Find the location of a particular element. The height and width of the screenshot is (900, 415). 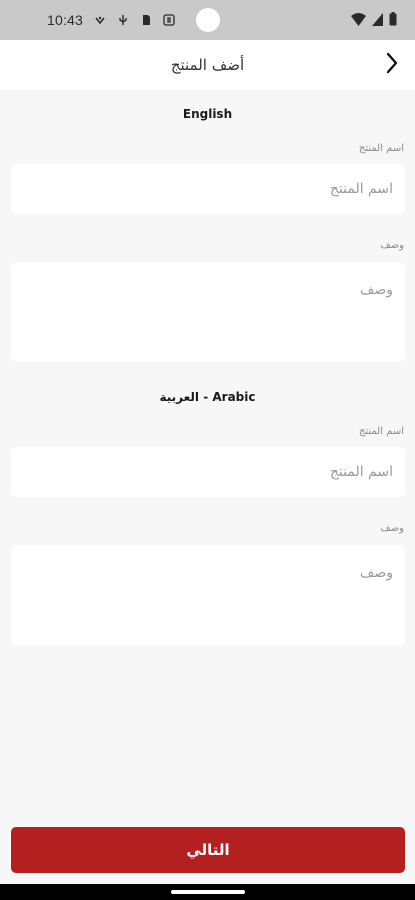

page-title: أضف المنتج is located at coordinates (207, 65).